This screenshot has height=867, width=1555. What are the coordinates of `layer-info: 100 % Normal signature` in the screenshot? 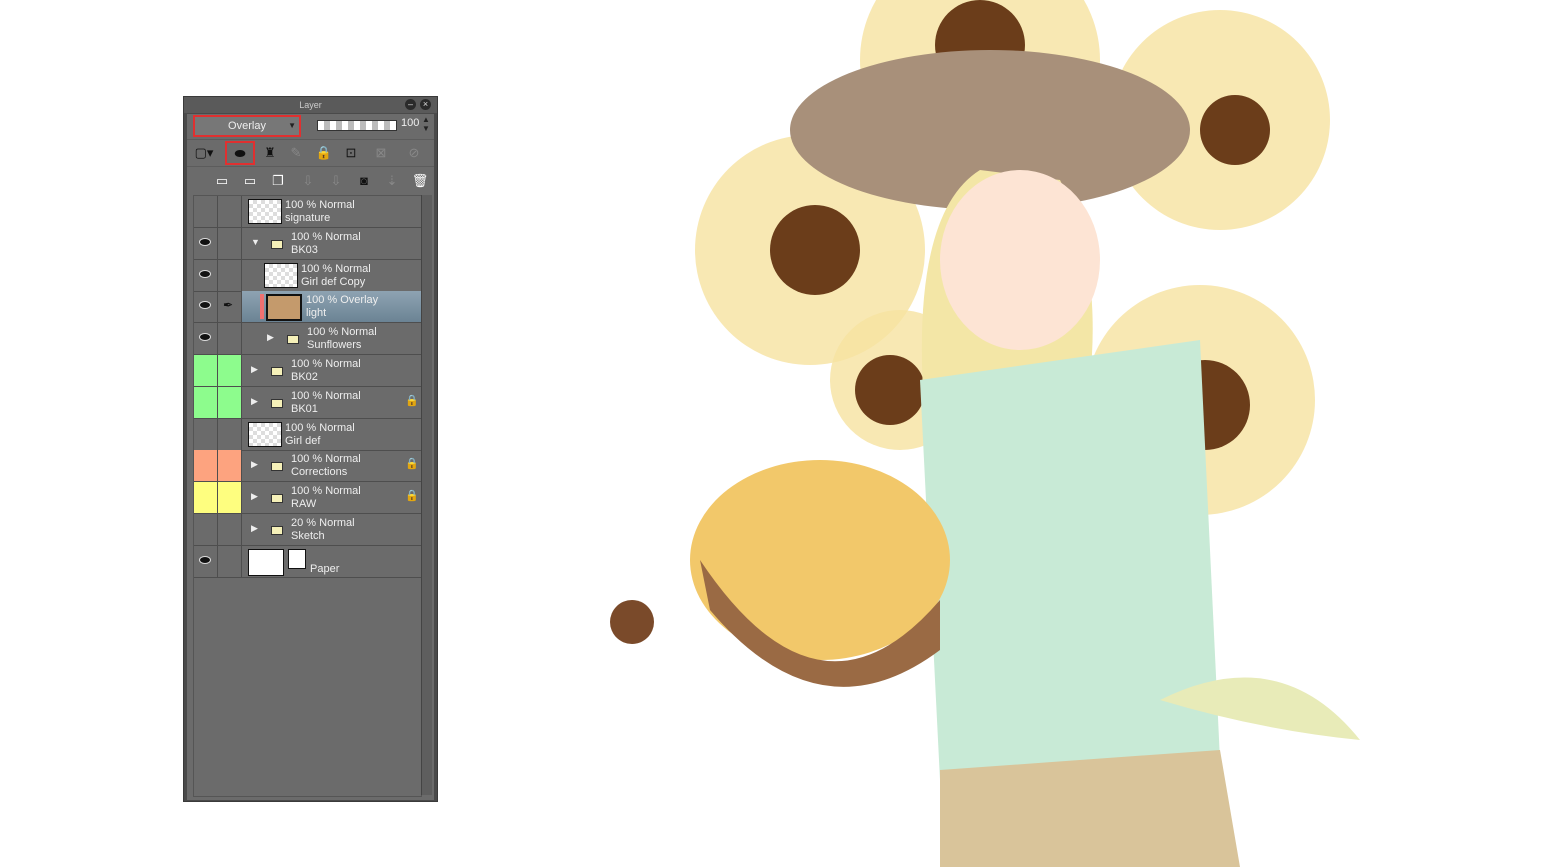 It's located at (320, 212).